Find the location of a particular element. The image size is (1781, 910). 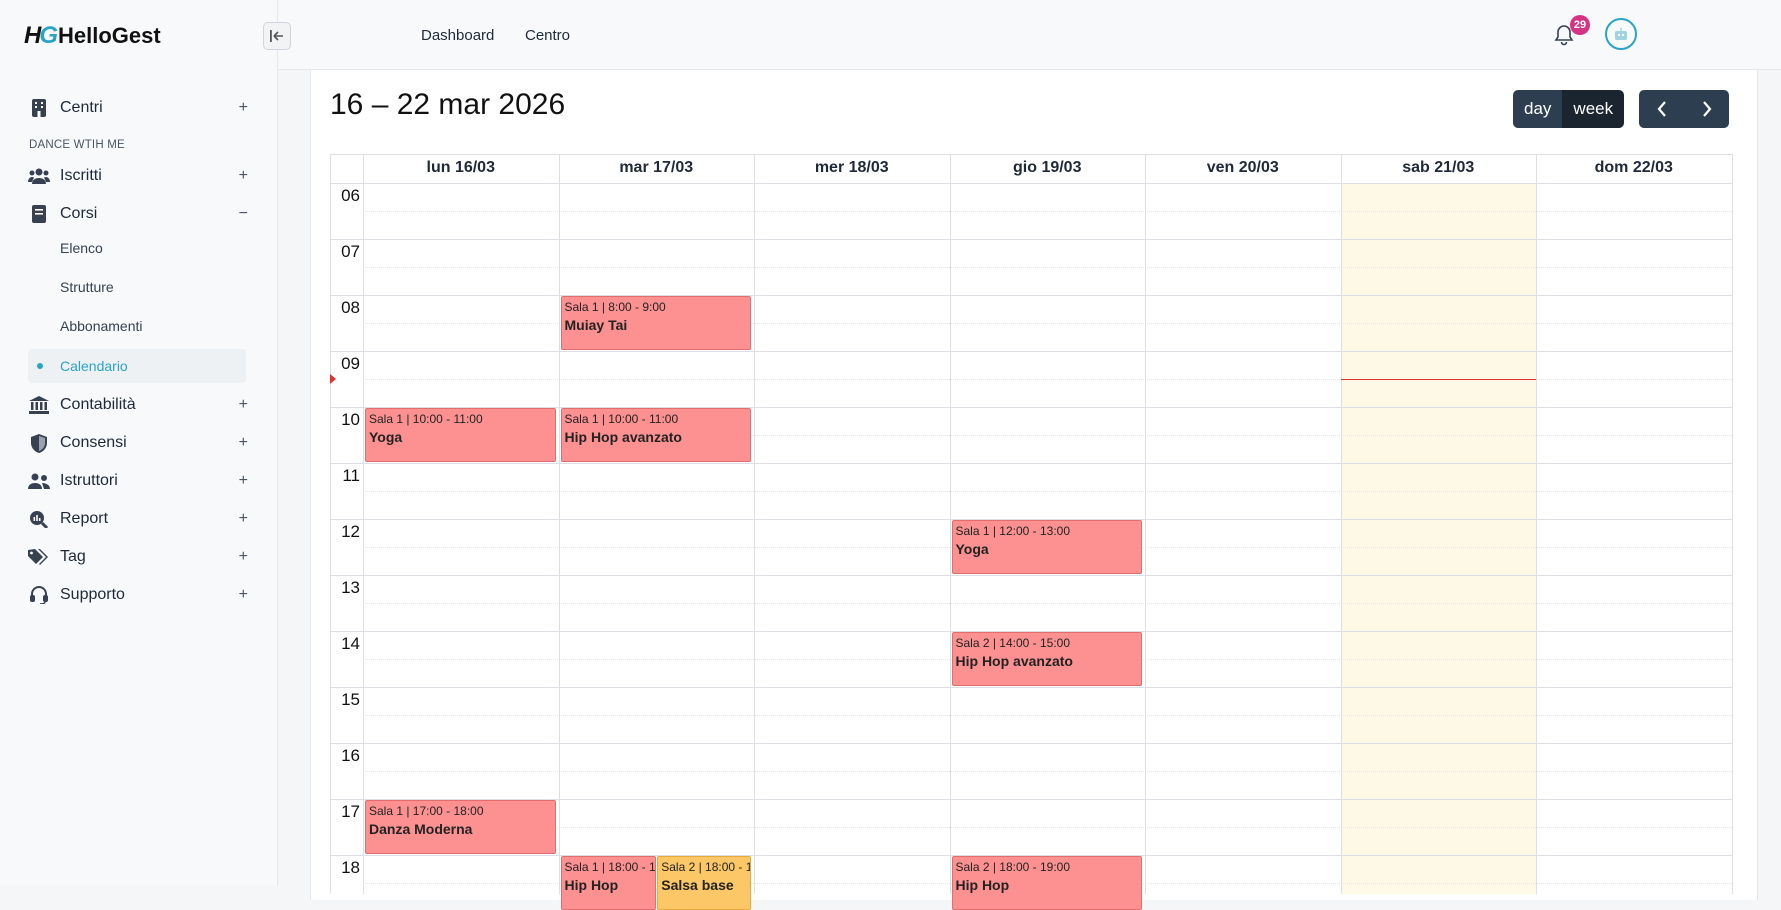

event-time: Sala 1 | 8:00 - 9:00 is located at coordinates (615, 307).